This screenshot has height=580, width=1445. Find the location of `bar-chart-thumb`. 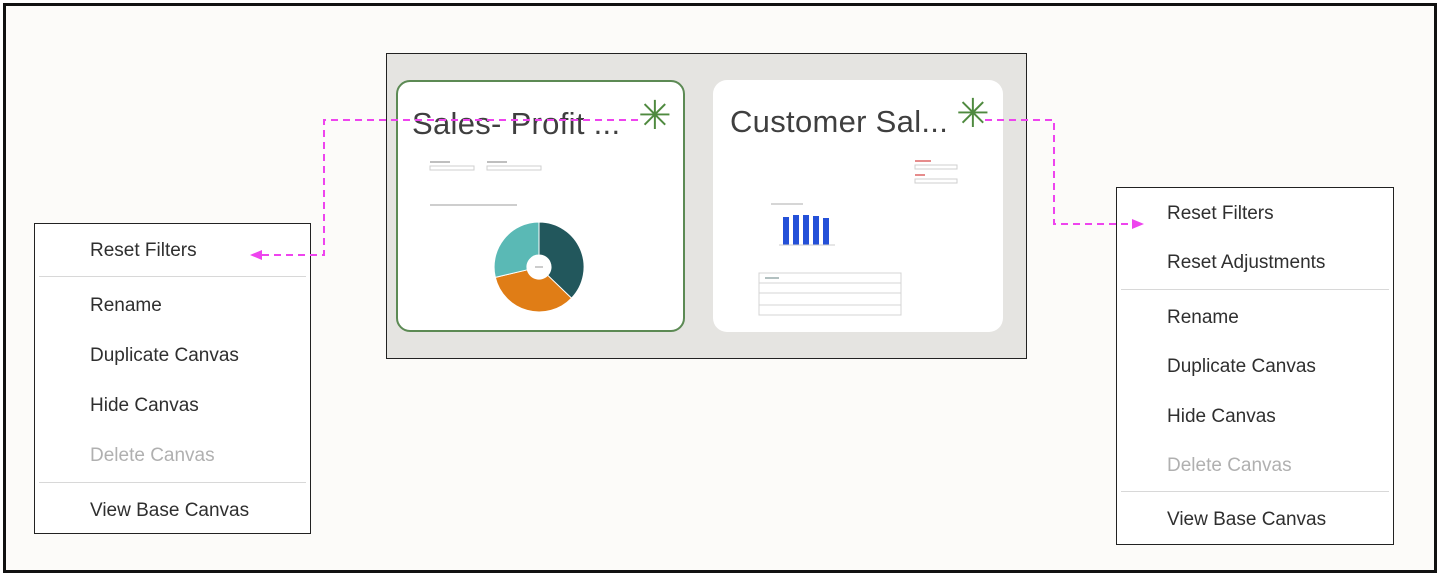

bar-chart-thumb is located at coordinates (806, 230).